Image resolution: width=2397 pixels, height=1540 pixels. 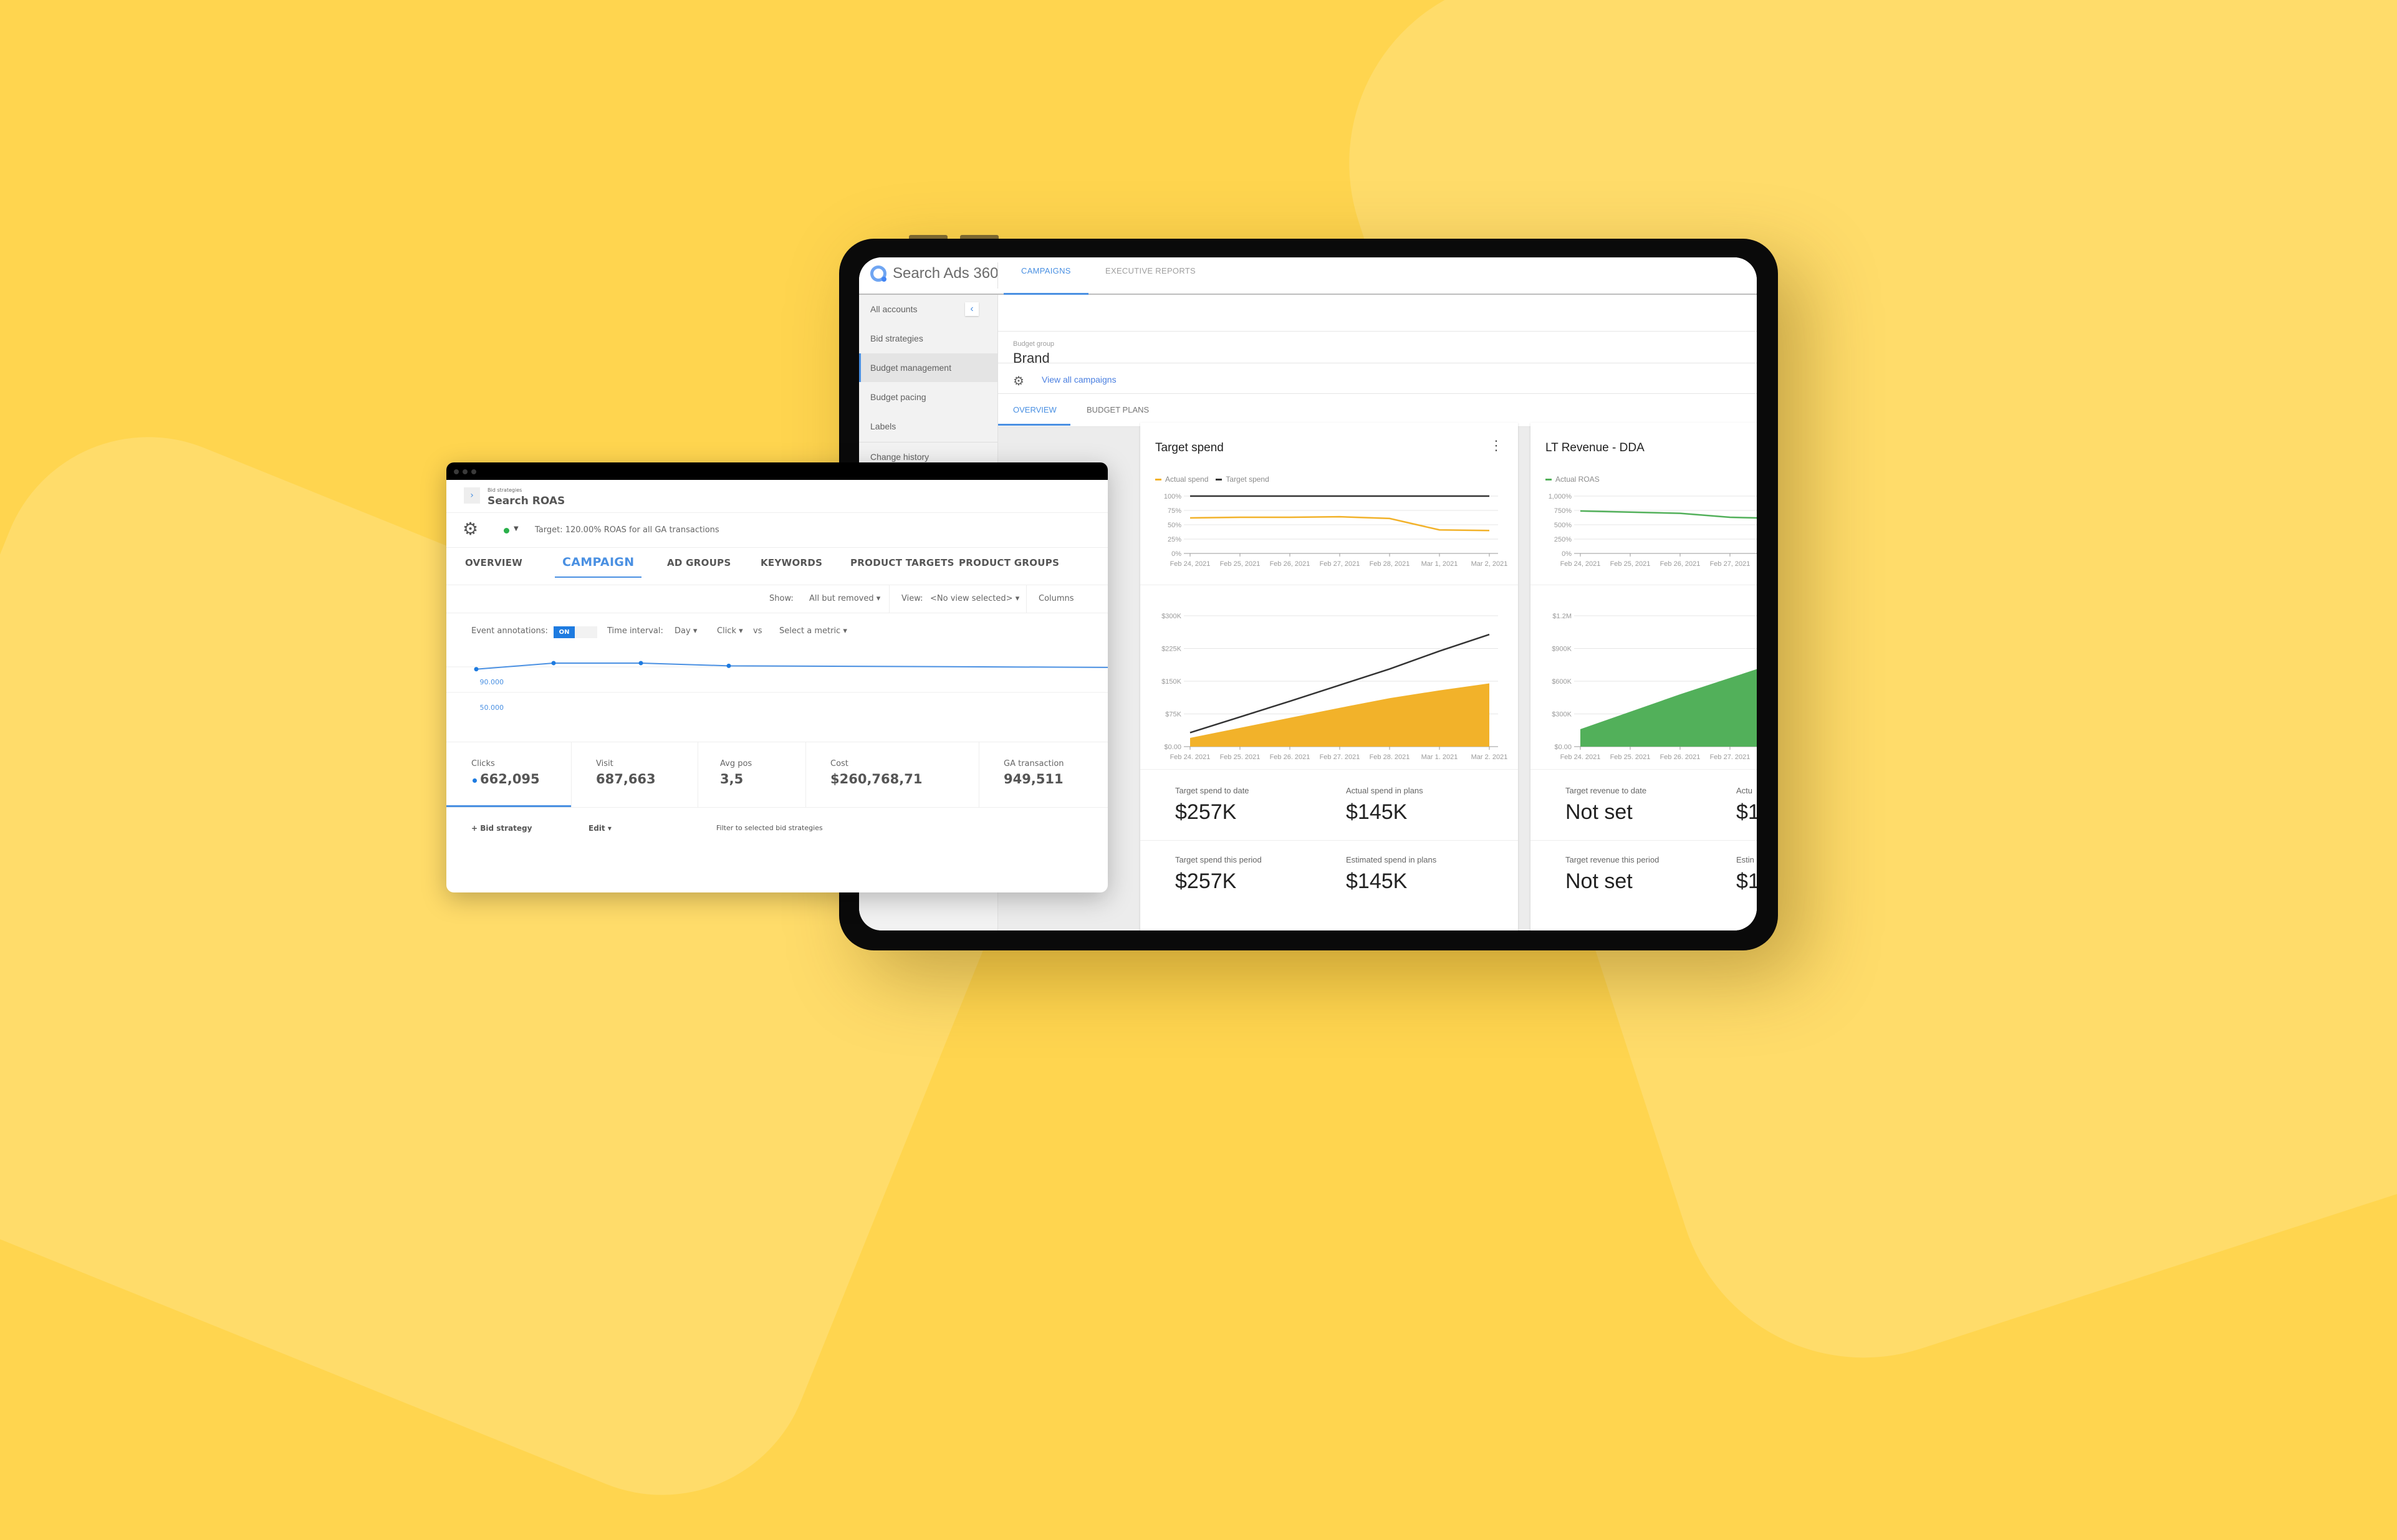 I want to click on breadcrumb: Bid strategies, so click(x=505, y=490).